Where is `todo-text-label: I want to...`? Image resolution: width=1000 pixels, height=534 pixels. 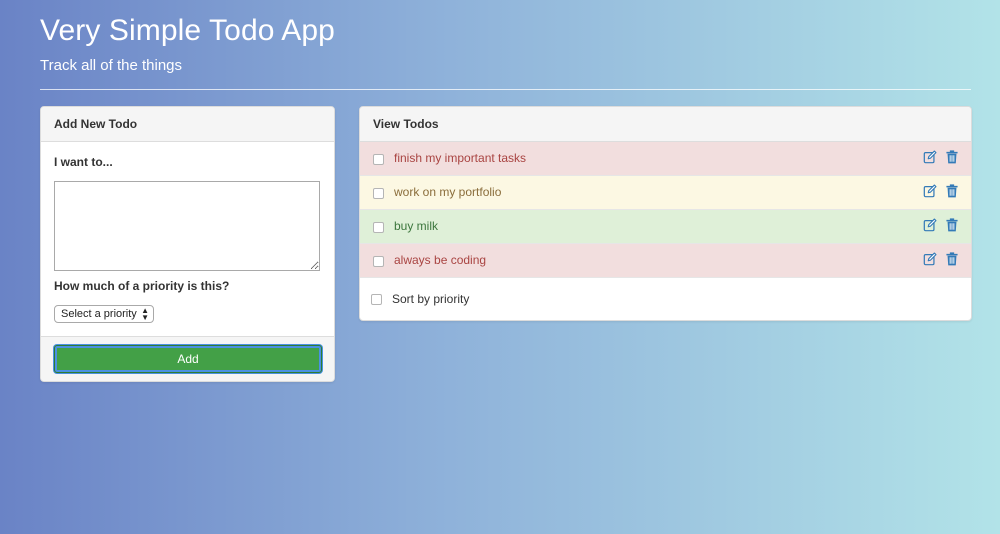
todo-text-label: I want to... is located at coordinates (83, 162).